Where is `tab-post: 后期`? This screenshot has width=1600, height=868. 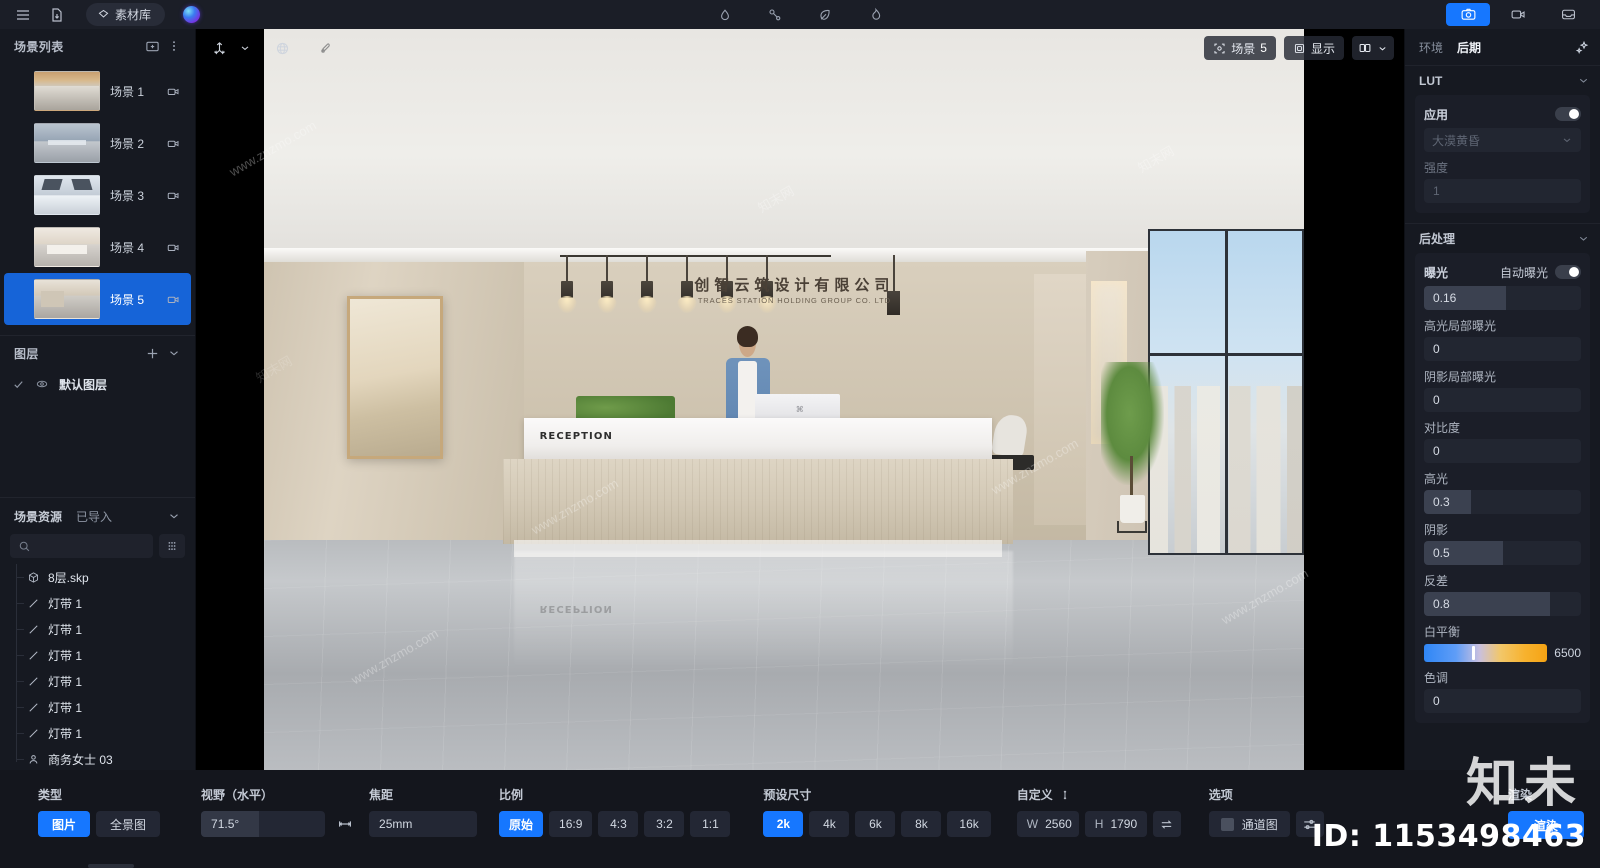 tab-post: 后期 is located at coordinates (1469, 47).